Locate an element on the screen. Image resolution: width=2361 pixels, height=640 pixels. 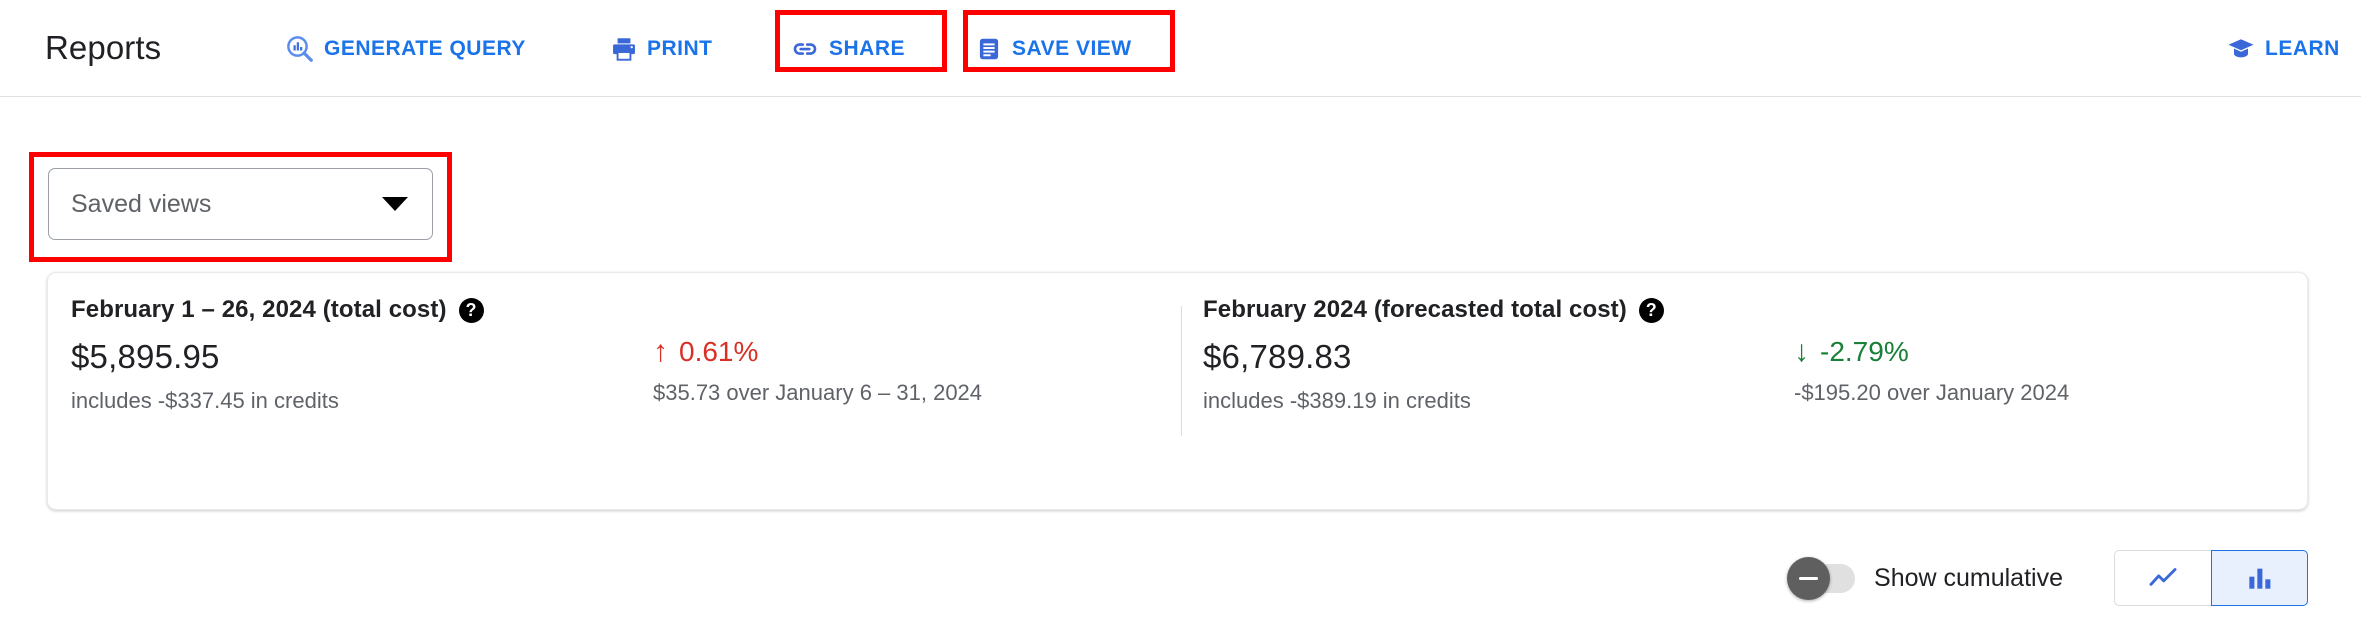
document-save-icon is located at coordinates (989, 49).